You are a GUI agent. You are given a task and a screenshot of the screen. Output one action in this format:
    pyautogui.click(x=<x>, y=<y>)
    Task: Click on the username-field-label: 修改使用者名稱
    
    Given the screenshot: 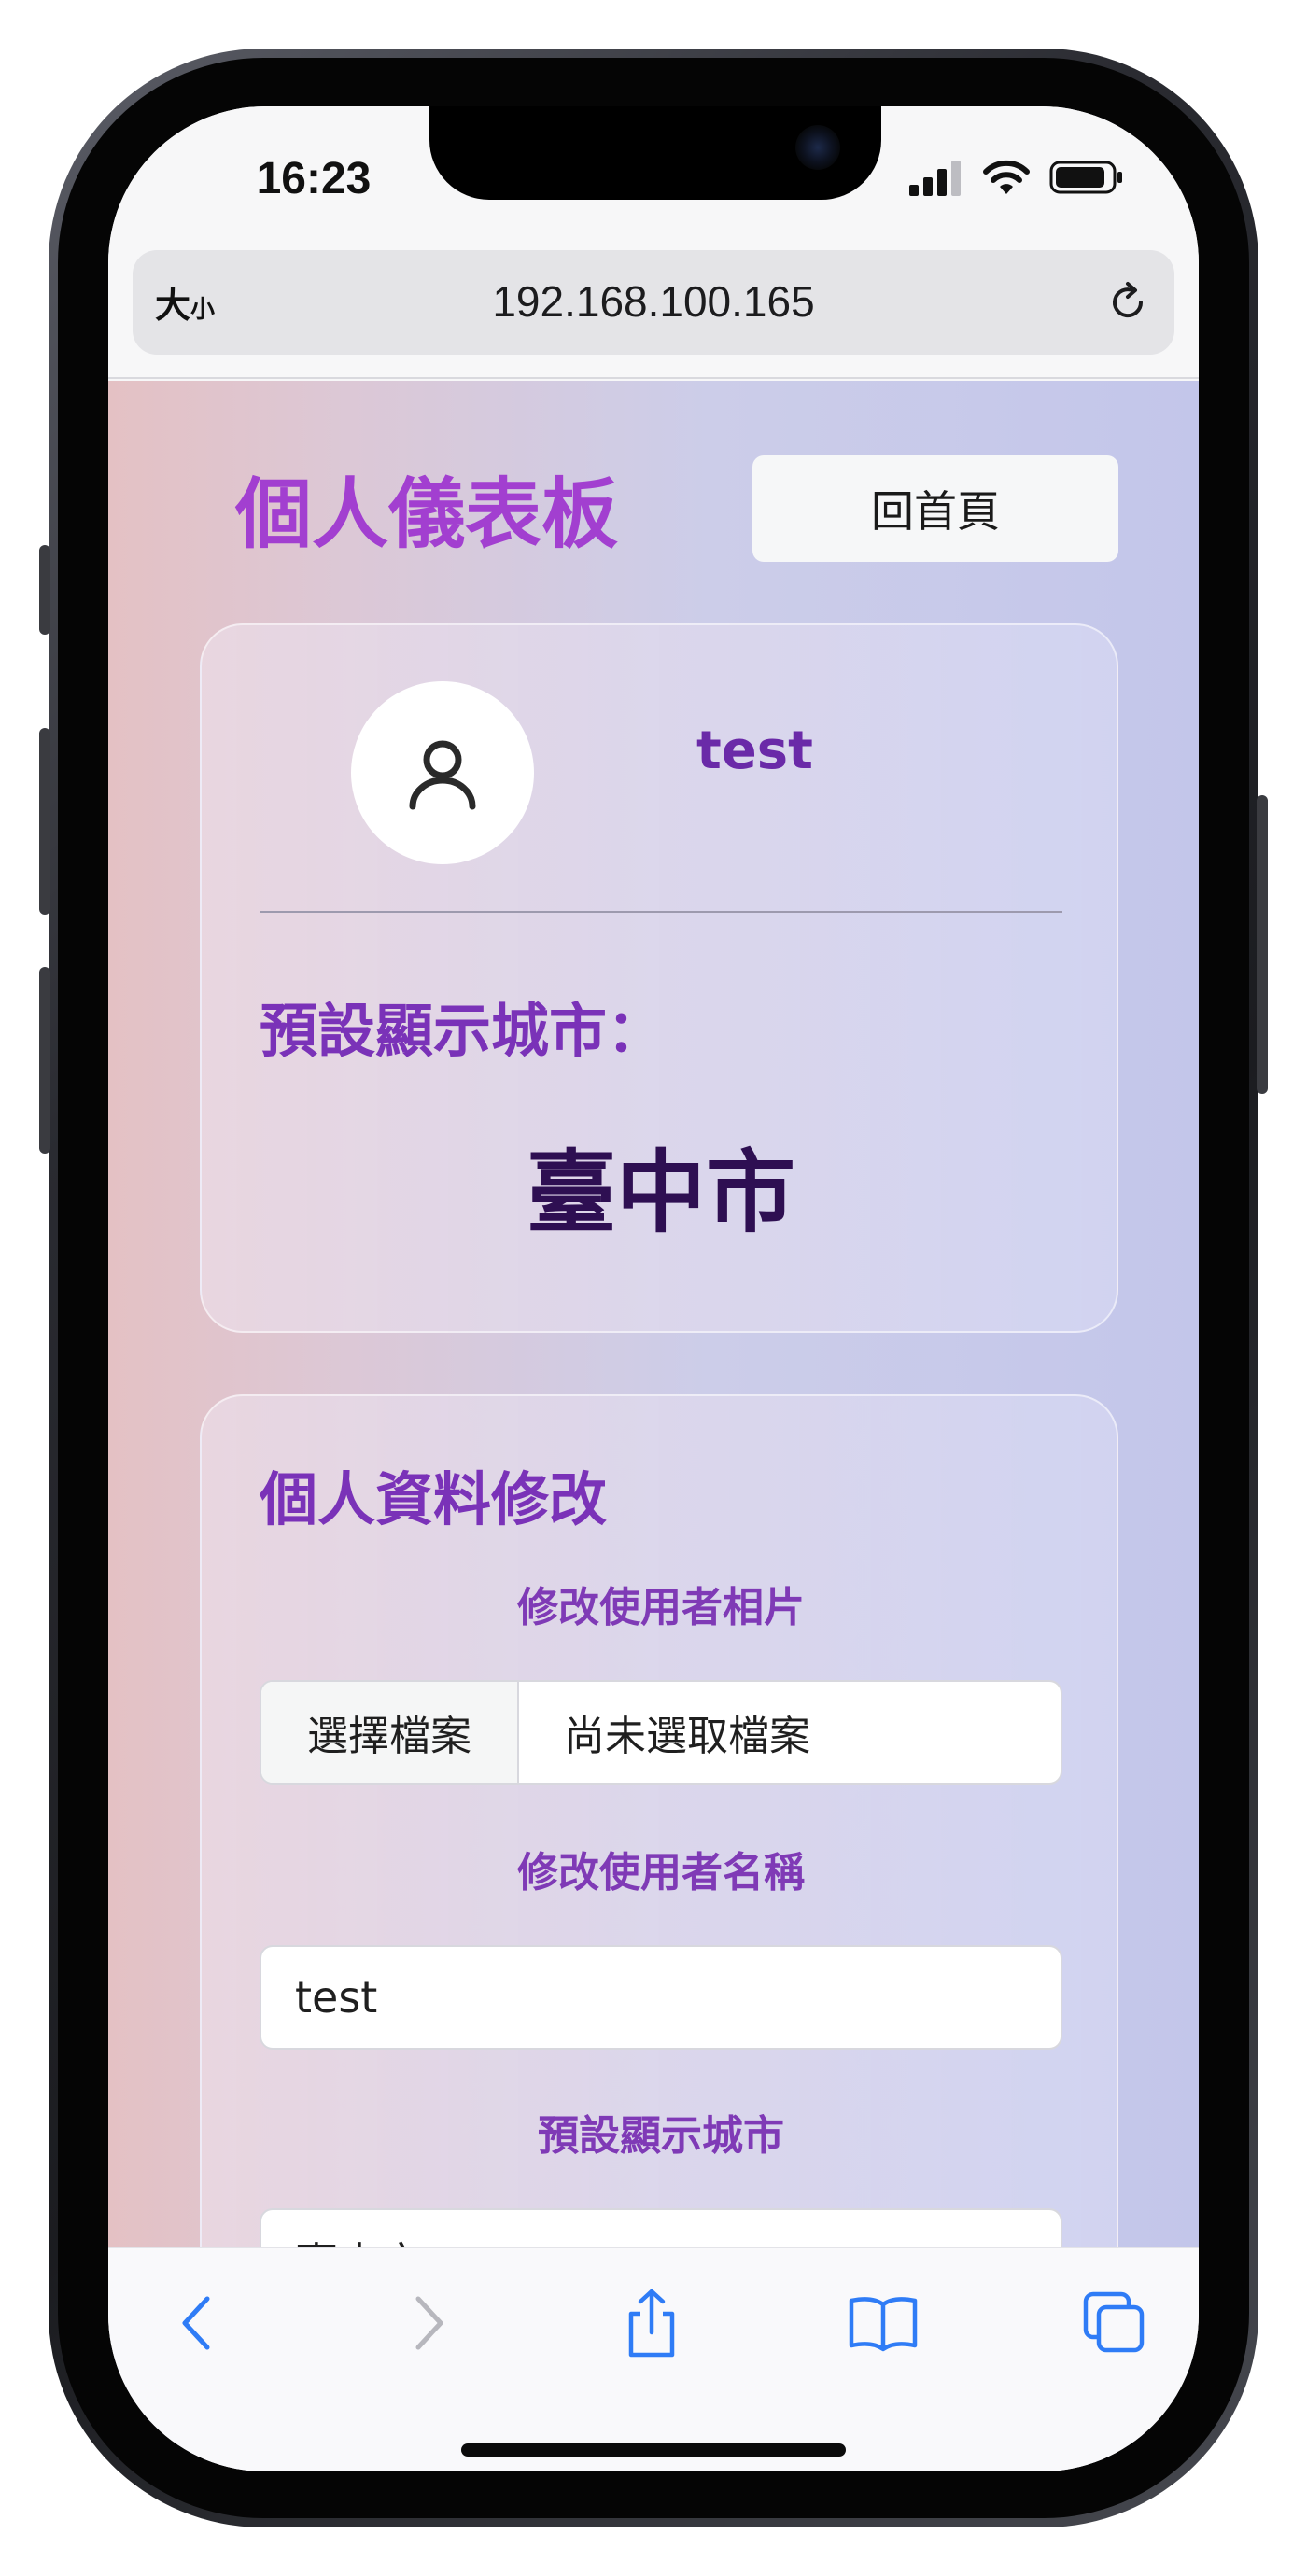 What is the action you would take?
    pyautogui.click(x=661, y=1873)
    